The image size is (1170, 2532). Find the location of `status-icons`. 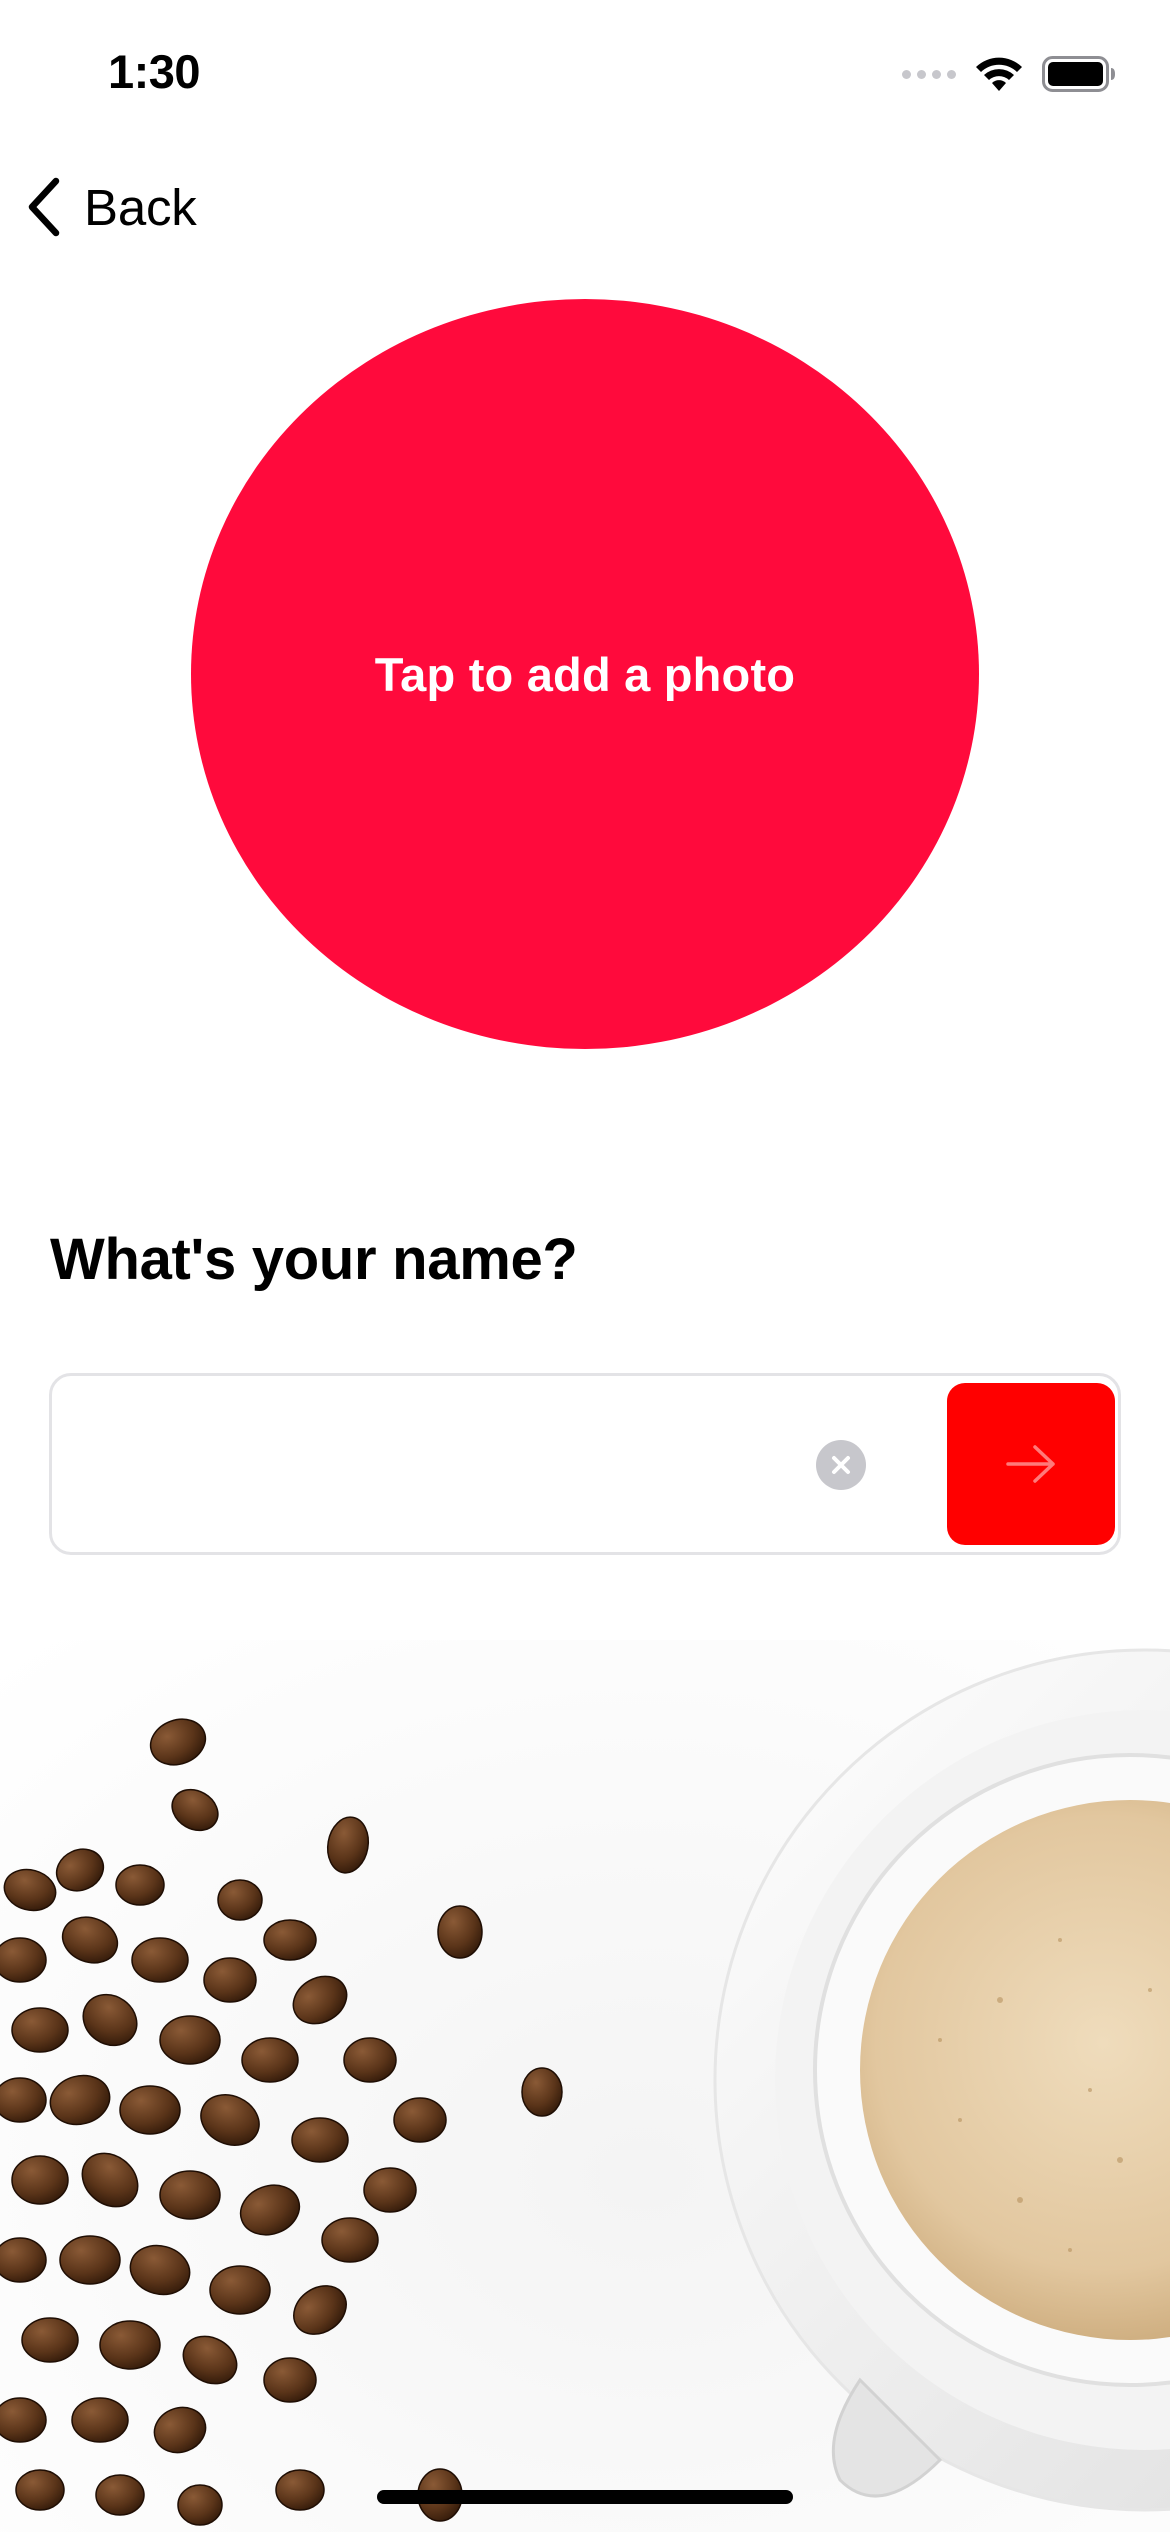

status-icons is located at coordinates (1009, 74).